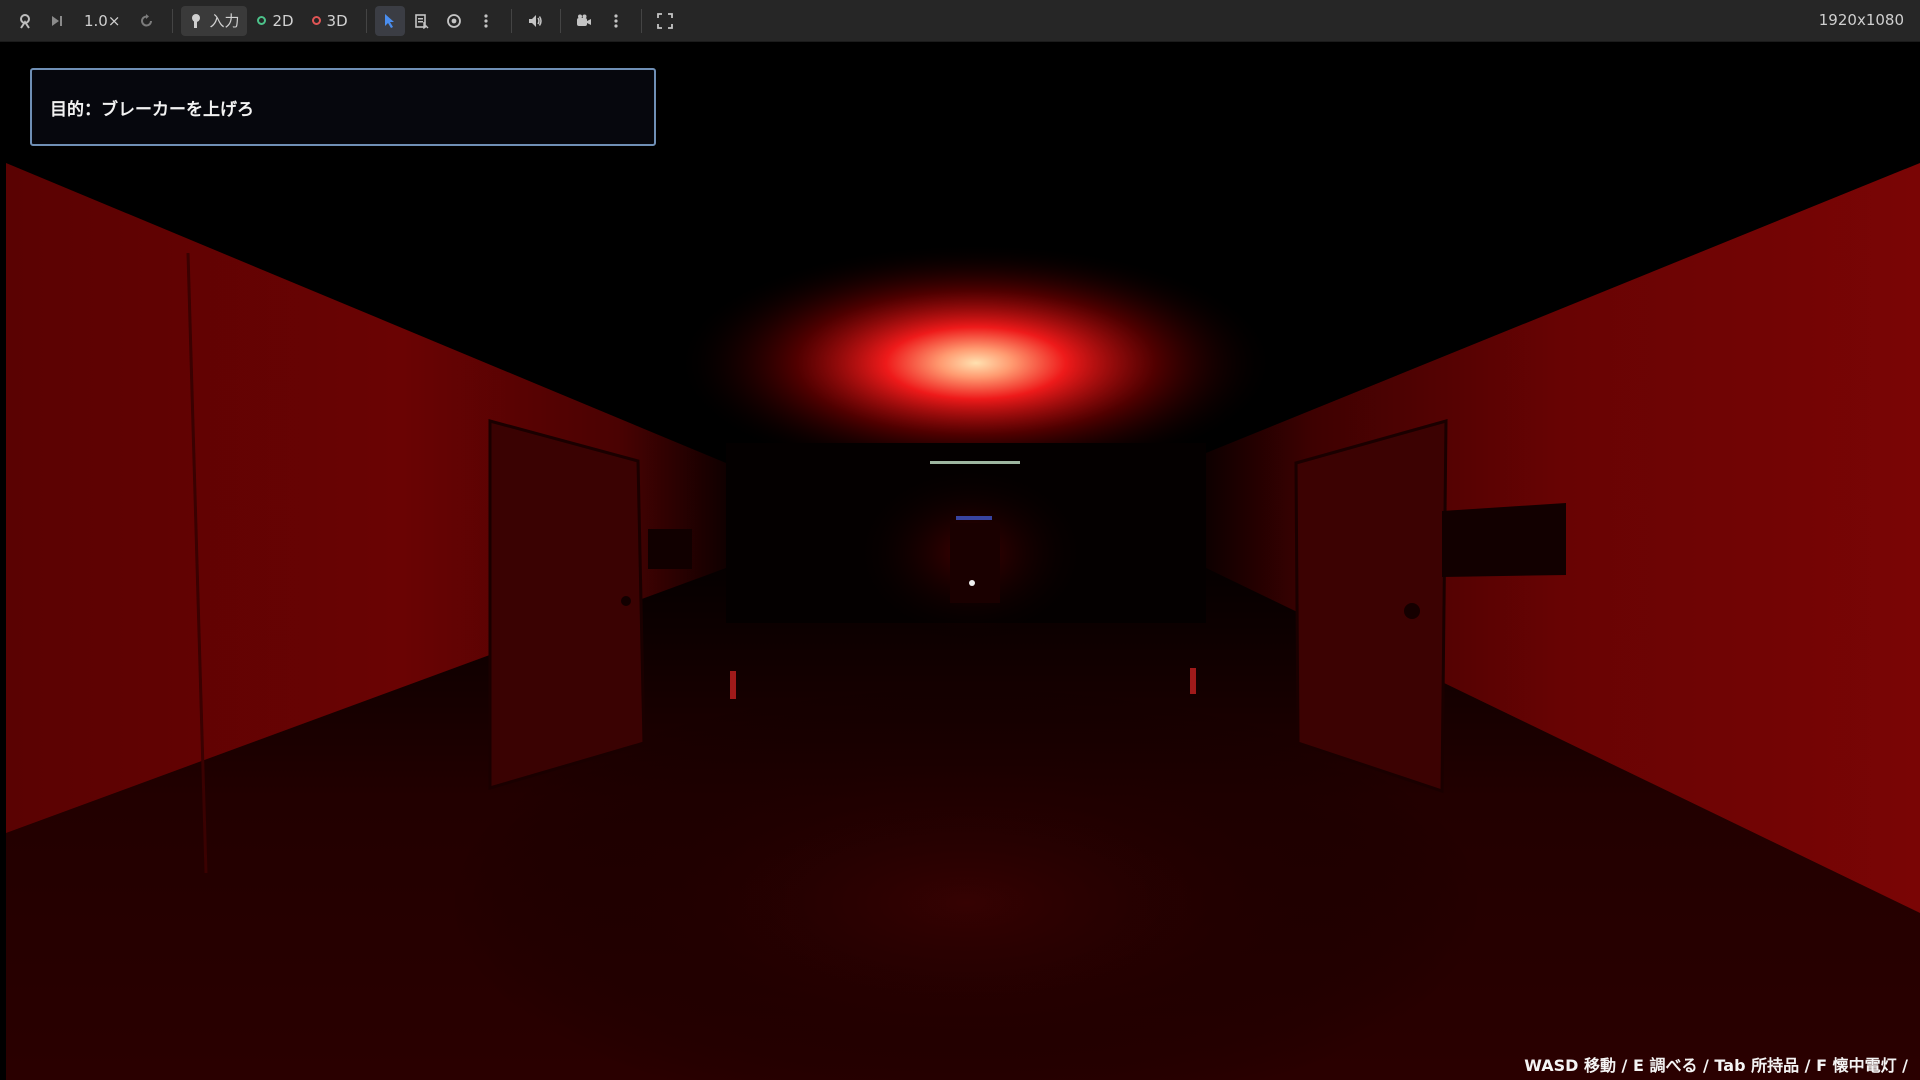 The width and height of the screenshot is (1920, 1080). Describe the element at coordinates (262, 20) in the screenshot. I see `mode-2d-indicator-icon` at that location.